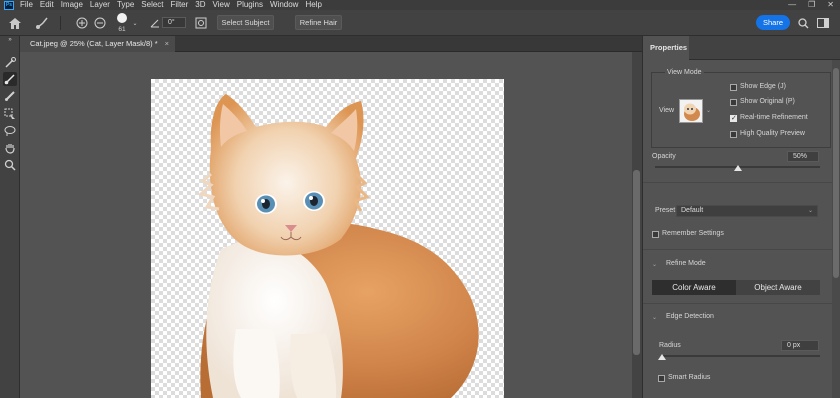 This screenshot has height=398, width=840. I want to click on close-window-icon: ✕, so click(830, 5).